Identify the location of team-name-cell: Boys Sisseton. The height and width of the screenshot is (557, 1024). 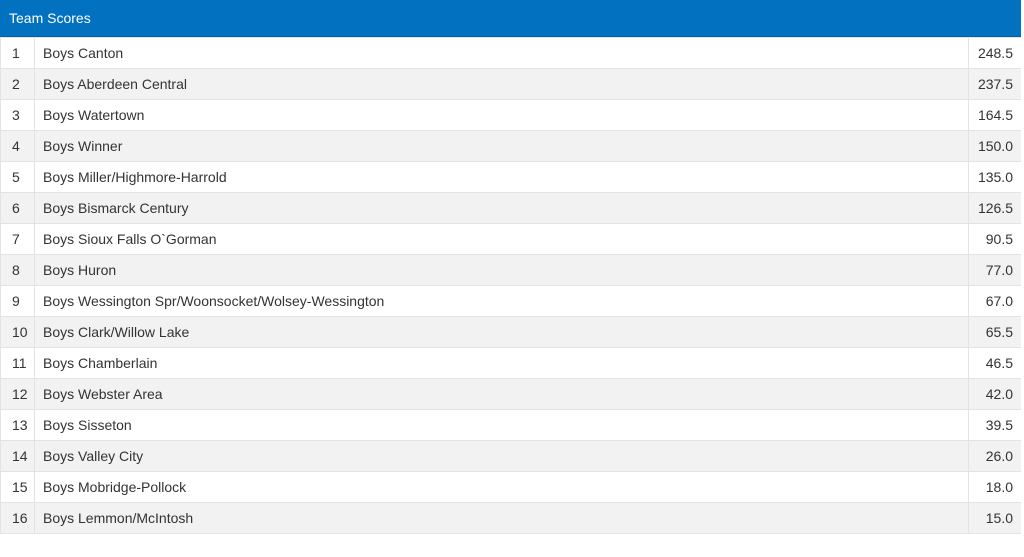
(501, 425).